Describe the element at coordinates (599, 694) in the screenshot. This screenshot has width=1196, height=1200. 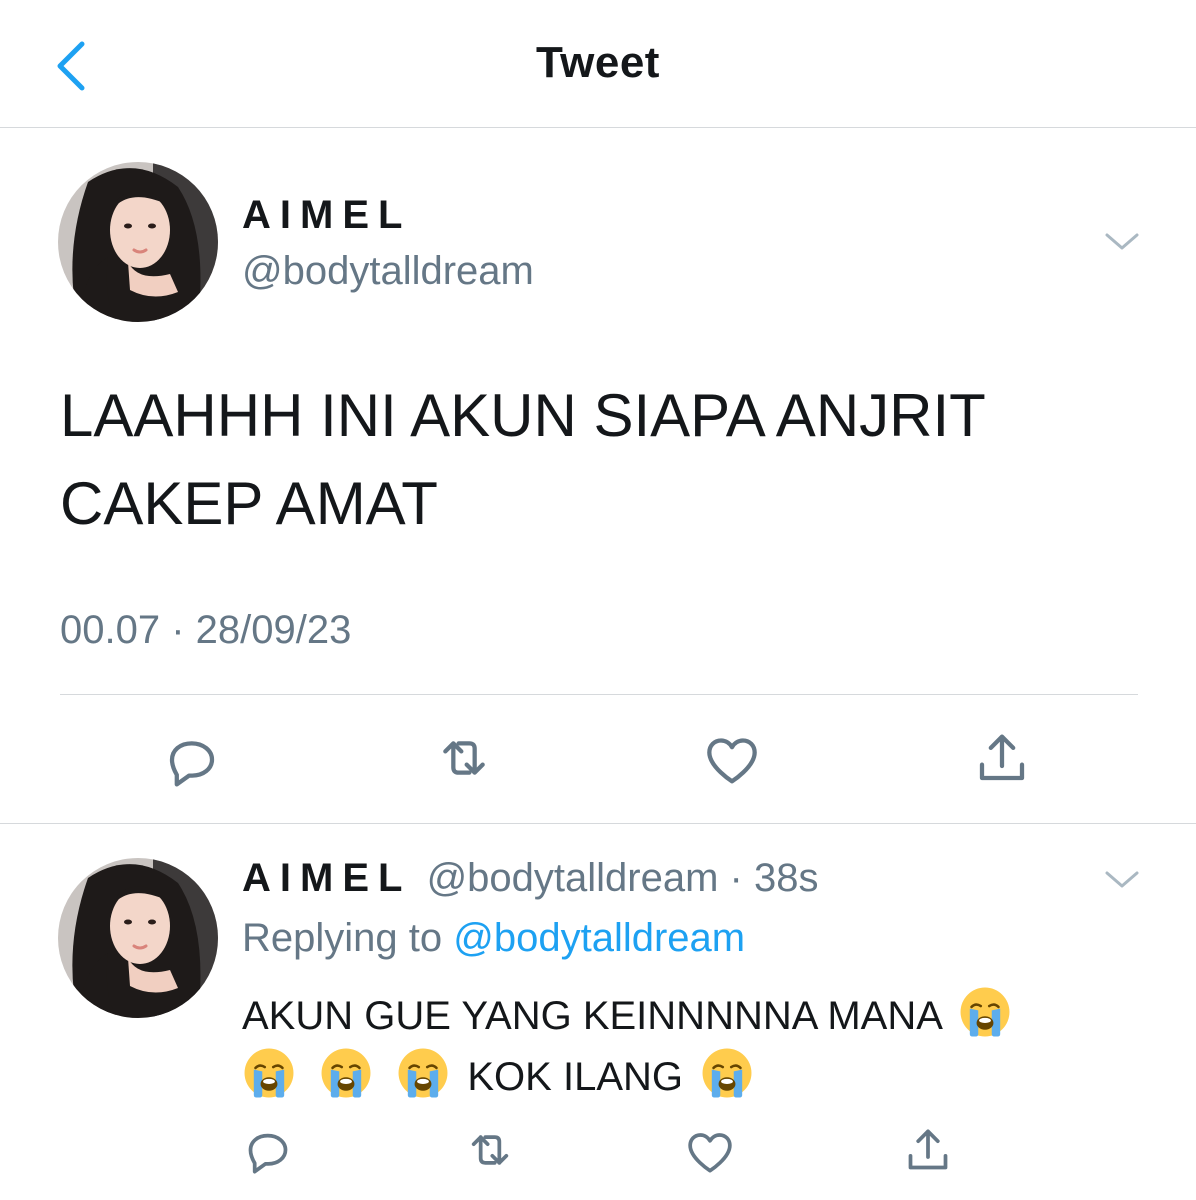
I see `divider` at that location.